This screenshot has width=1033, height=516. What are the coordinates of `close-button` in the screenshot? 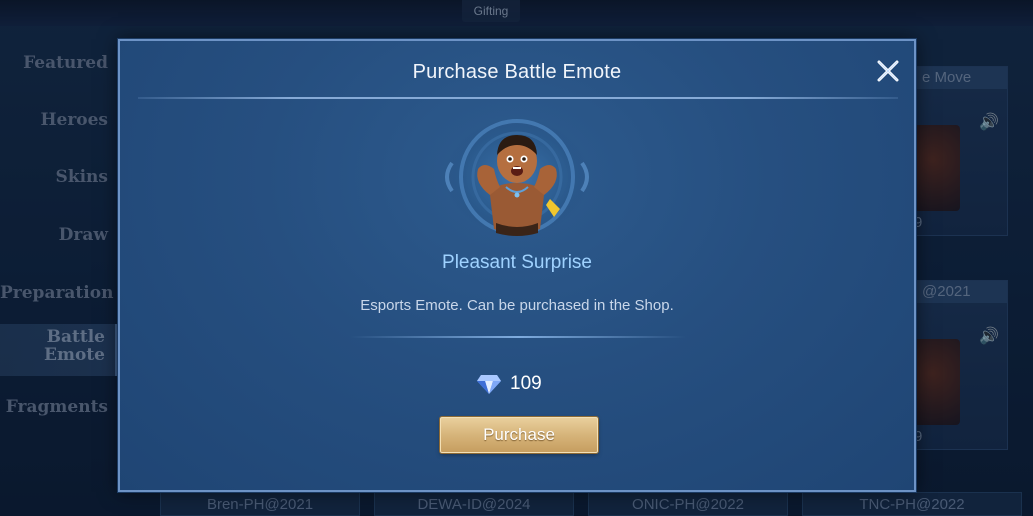 It's located at (888, 71).